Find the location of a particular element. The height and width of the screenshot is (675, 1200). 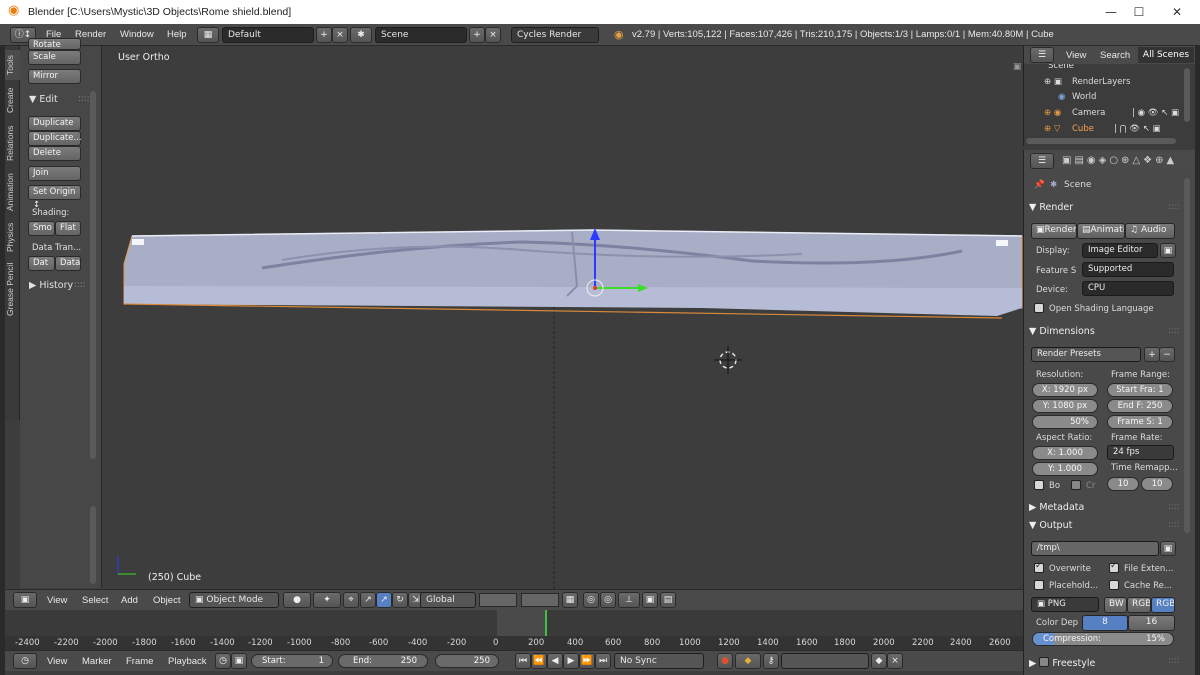

menu-select: Select is located at coordinates (95, 600).